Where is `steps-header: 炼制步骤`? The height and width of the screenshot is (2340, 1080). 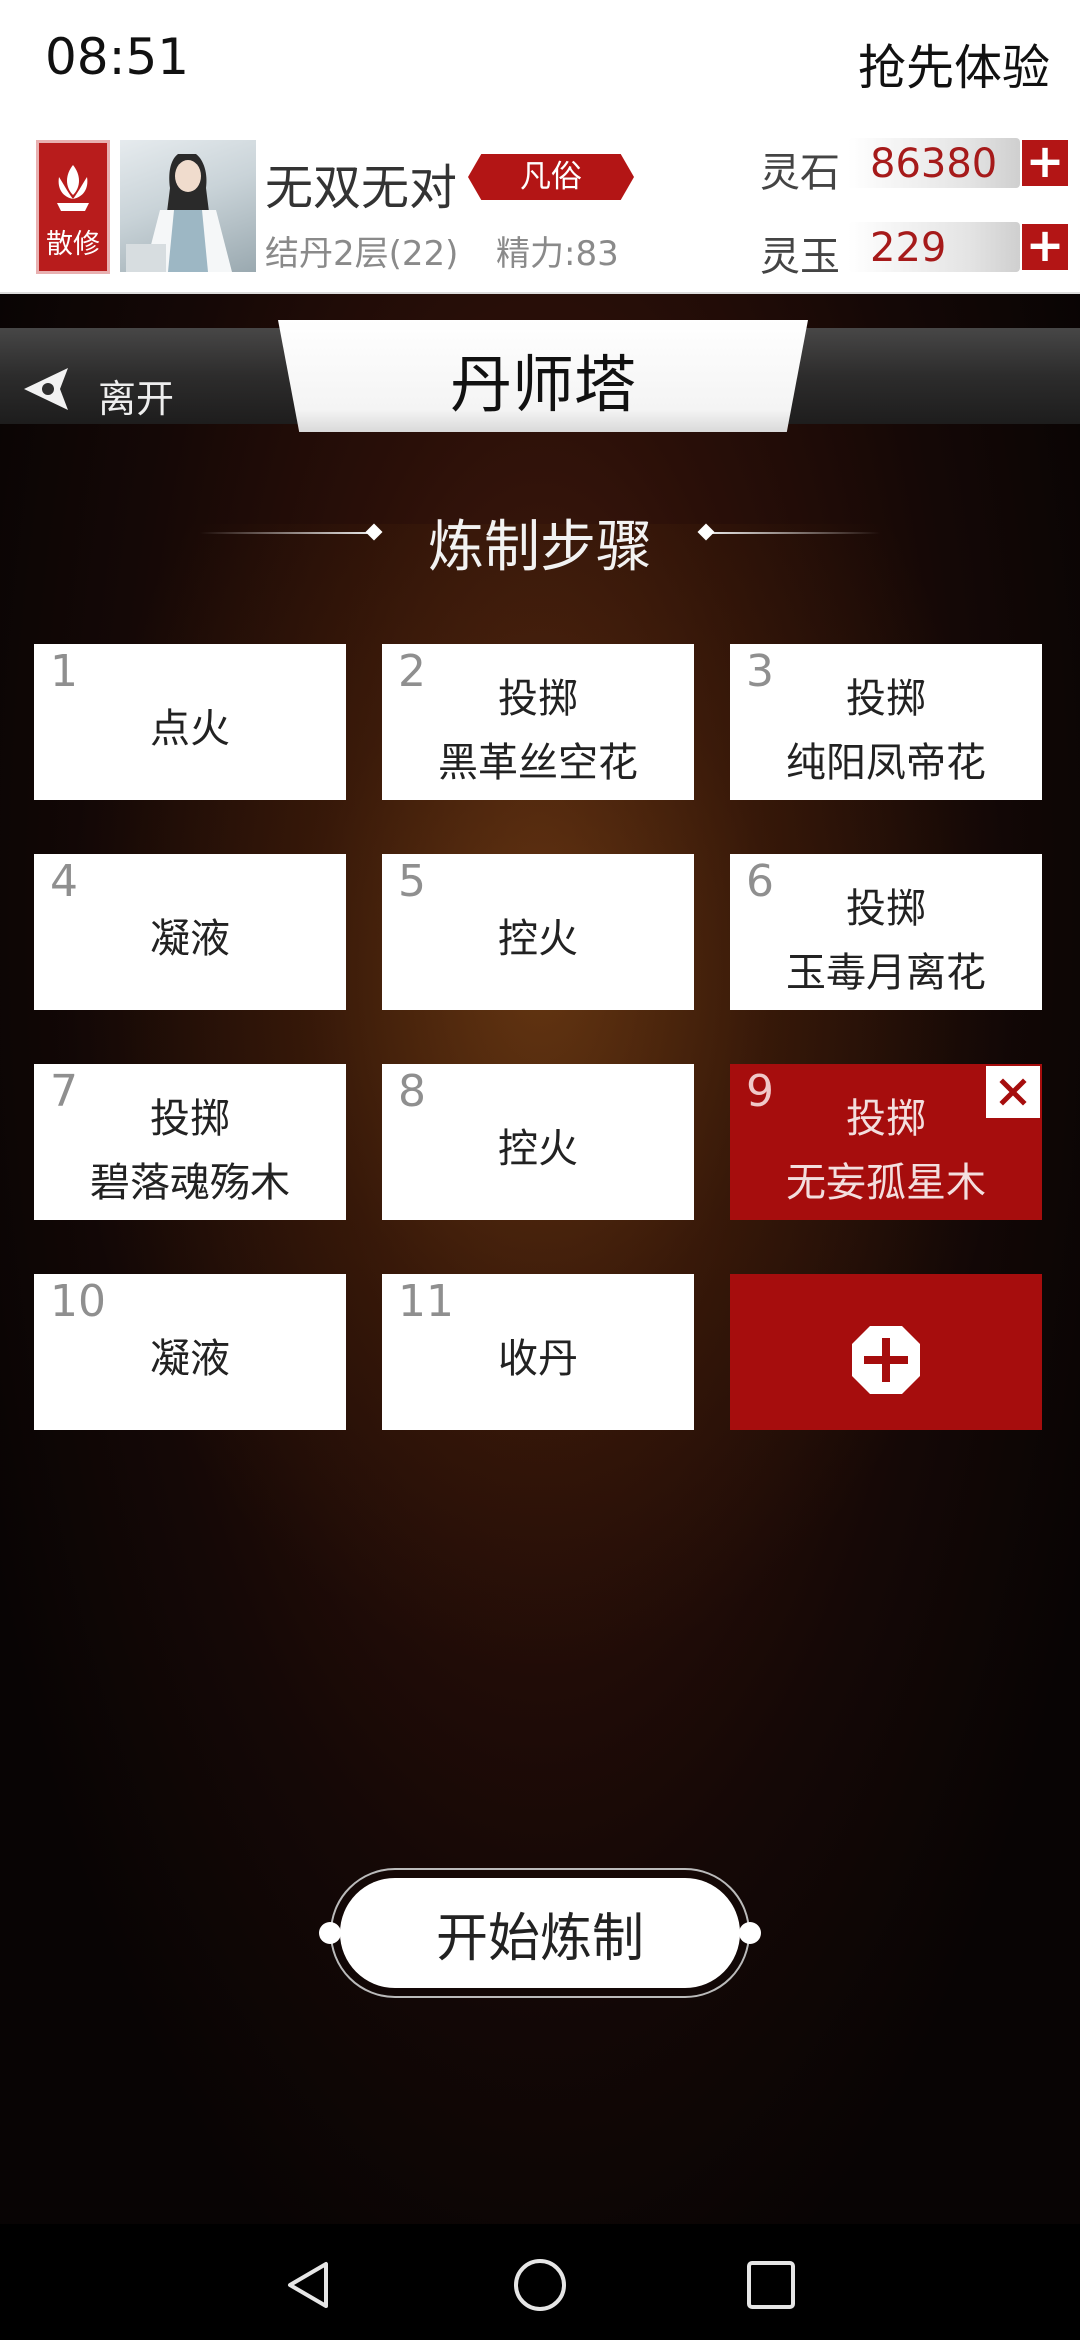 steps-header: 炼制步骤 is located at coordinates (540, 537).